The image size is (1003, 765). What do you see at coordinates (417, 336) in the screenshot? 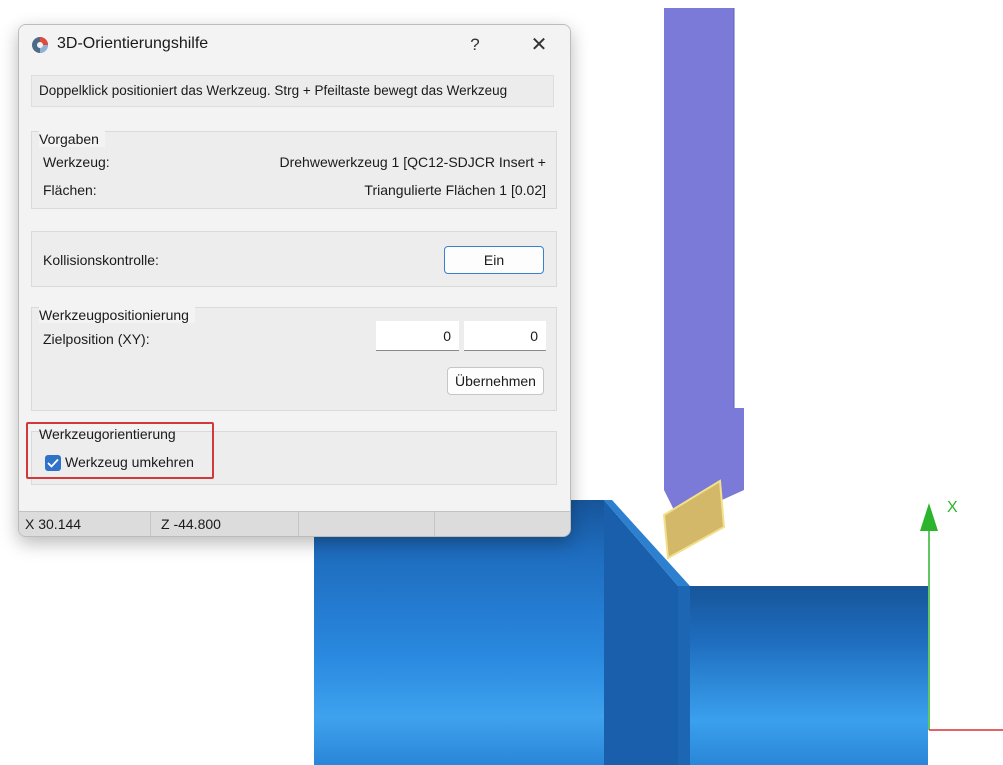
I see `target-x-input` at bounding box center [417, 336].